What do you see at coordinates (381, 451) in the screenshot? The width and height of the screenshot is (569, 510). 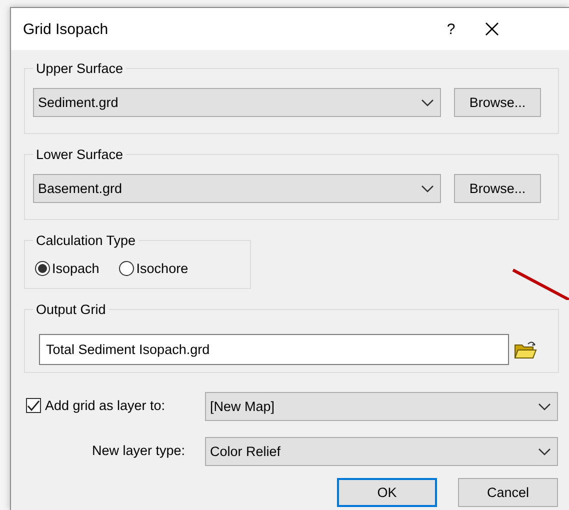 I see `dropdown-field: Color Relief` at bounding box center [381, 451].